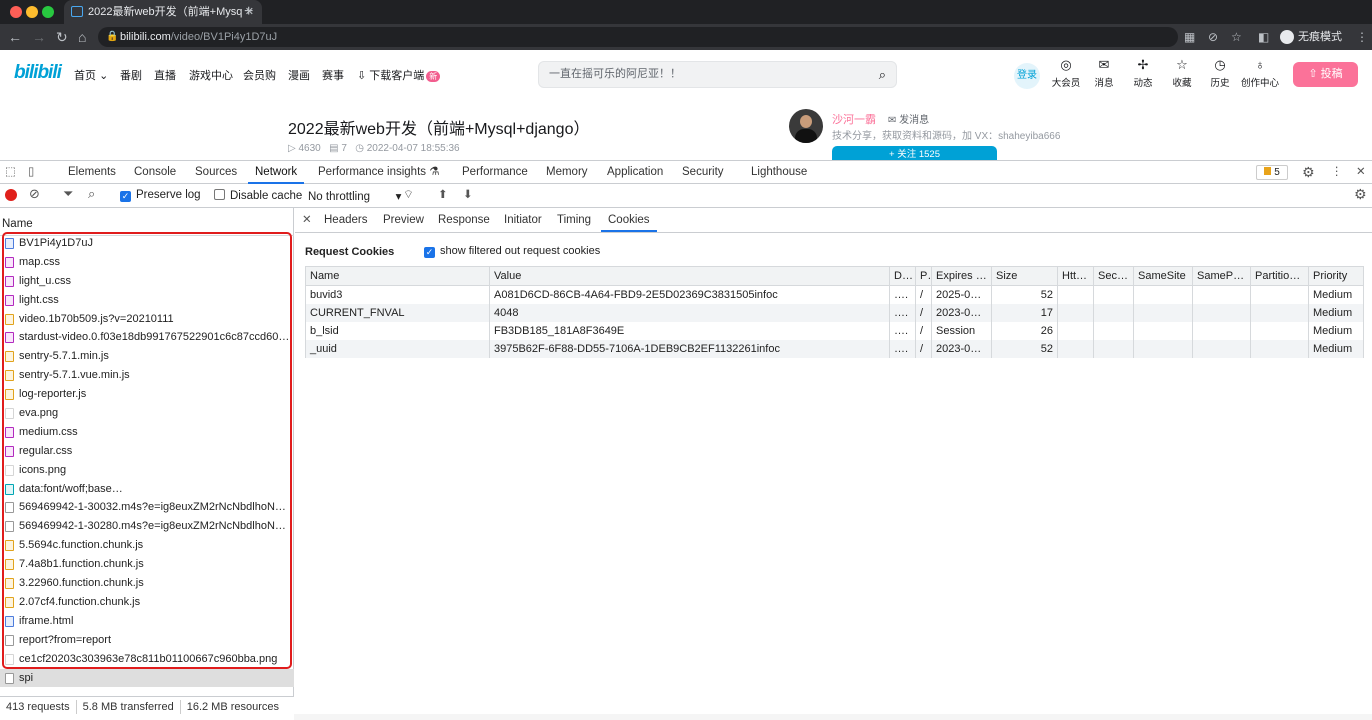  What do you see at coordinates (32, 12) in the screenshot?
I see `minimize-window-button` at bounding box center [32, 12].